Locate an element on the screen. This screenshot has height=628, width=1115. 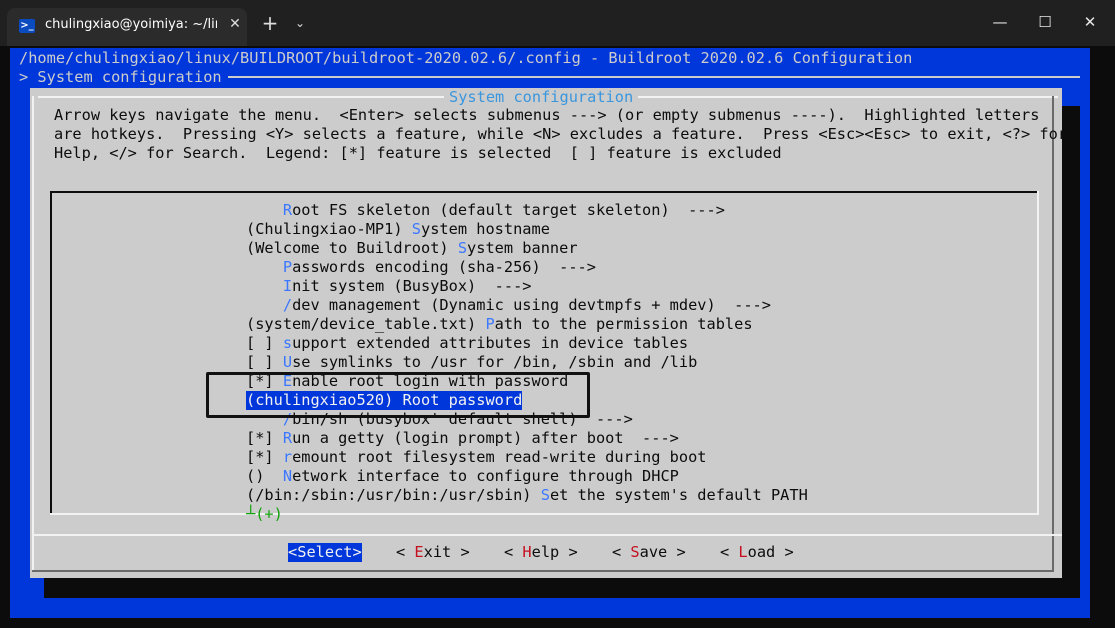
load-button: < Load > is located at coordinates (757, 552).